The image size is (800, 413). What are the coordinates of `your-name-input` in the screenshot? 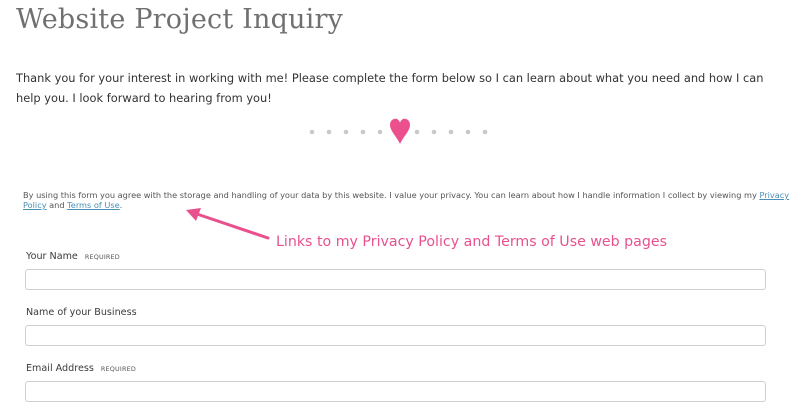 It's located at (395, 279).